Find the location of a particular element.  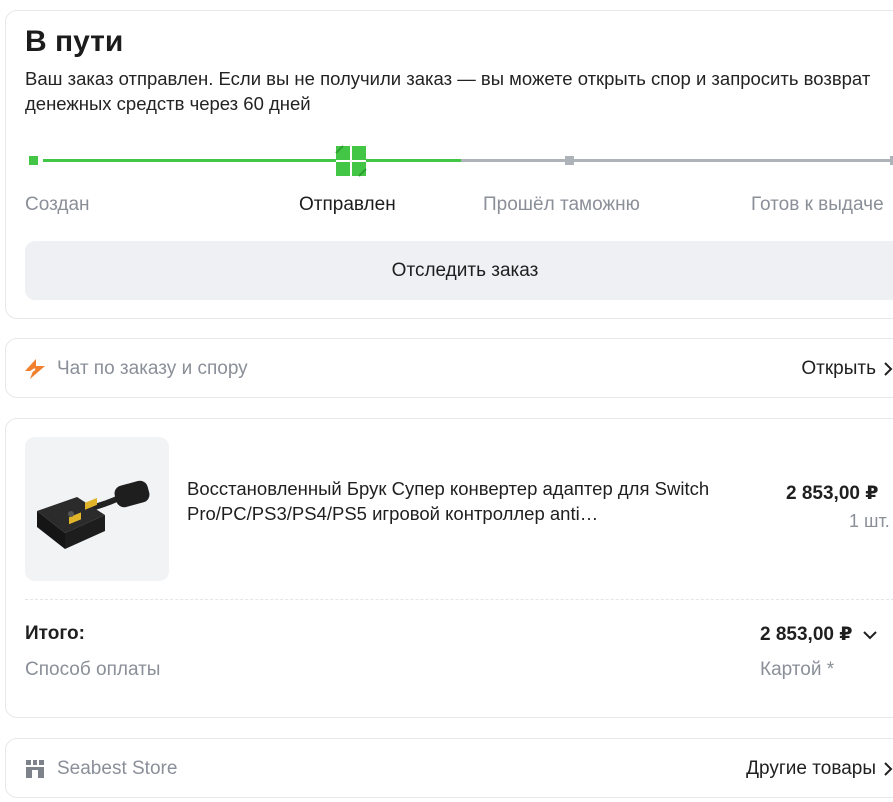

lightning-brand-icon is located at coordinates (35, 369).